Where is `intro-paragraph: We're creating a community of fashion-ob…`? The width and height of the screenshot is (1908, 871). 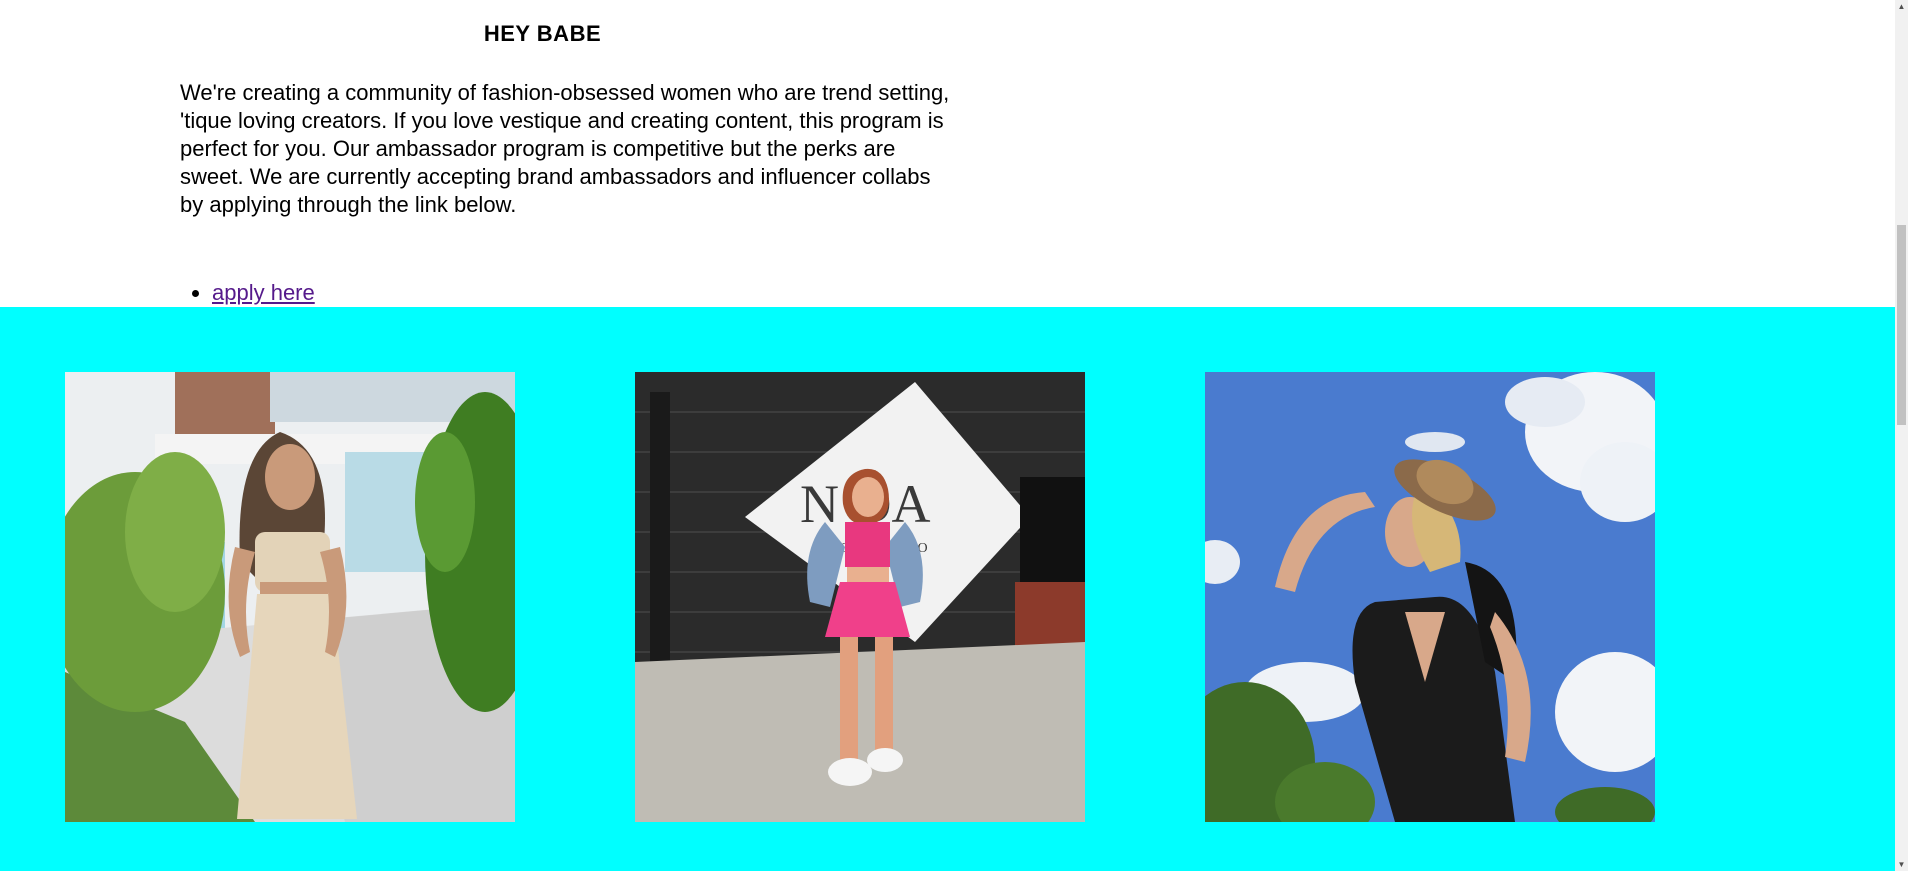 intro-paragraph: We're creating a community of fashion-ob… is located at coordinates (565, 148).